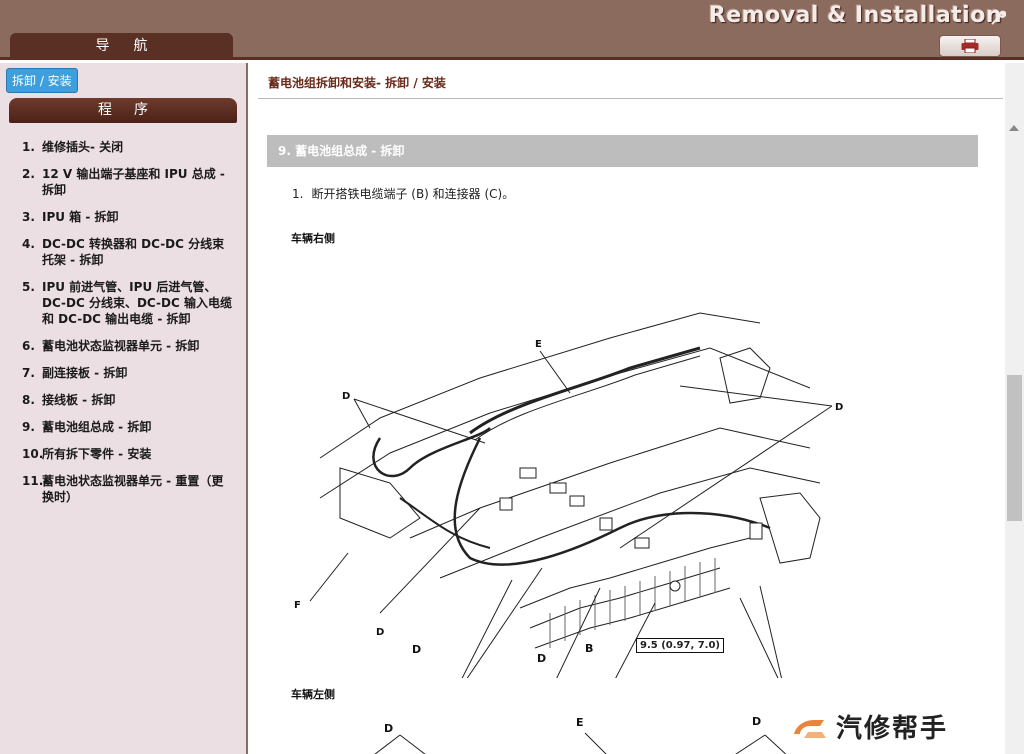 This screenshot has height=754, width=1024. What do you see at coordinates (313, 238) in the screenshot?
I see `right-side-label: 车辆右侧` at bounding box center [313, 238].